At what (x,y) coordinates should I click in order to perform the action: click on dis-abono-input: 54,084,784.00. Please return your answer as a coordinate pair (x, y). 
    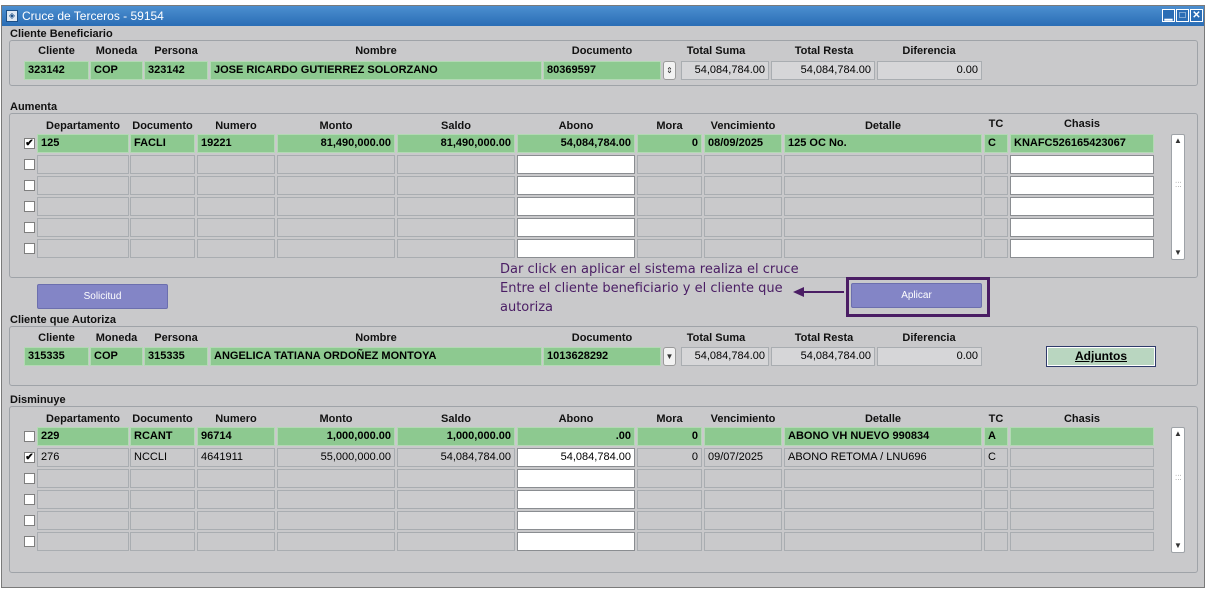
    Looking at the image, I should click on (576, 457).